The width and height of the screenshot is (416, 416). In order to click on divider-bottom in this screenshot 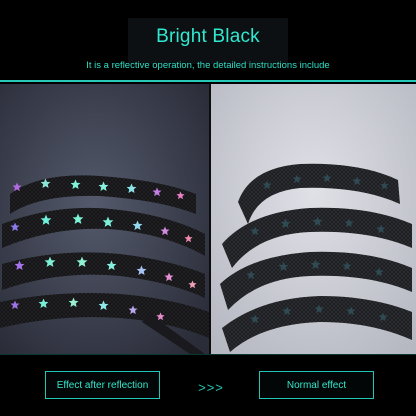, I will do `click(208, 354)`.